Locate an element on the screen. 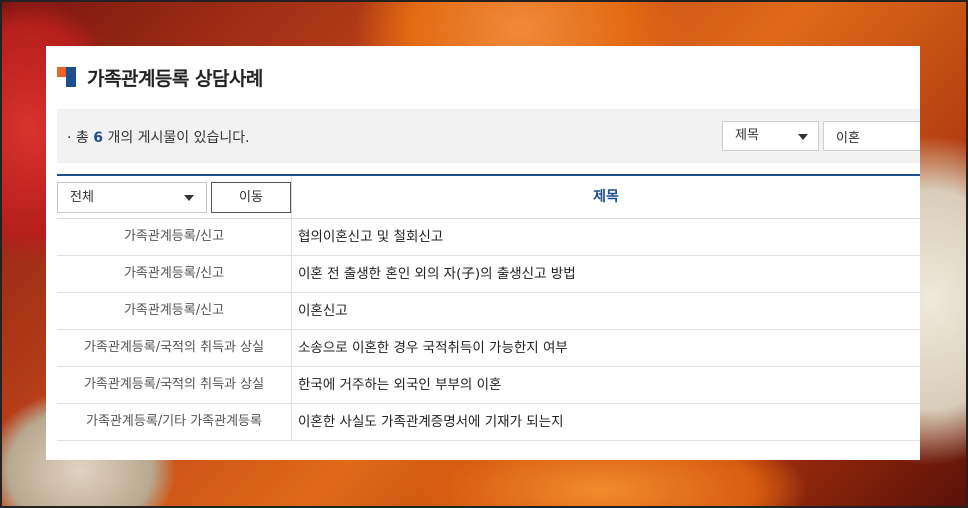 Image resolution: width=968 pixels, height=508 pixels. table-row: 가족관계등록/신고 협의이혼신고 및 철회신고 is located at coordinates (488, 237).